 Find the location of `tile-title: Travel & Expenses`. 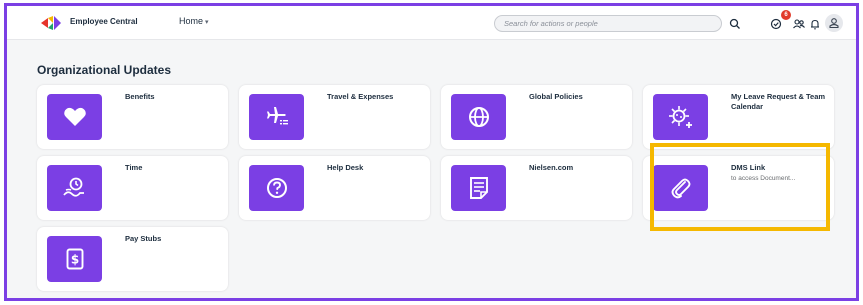

tile-title: Travel & Expenses is located at coordinates (360, 96).